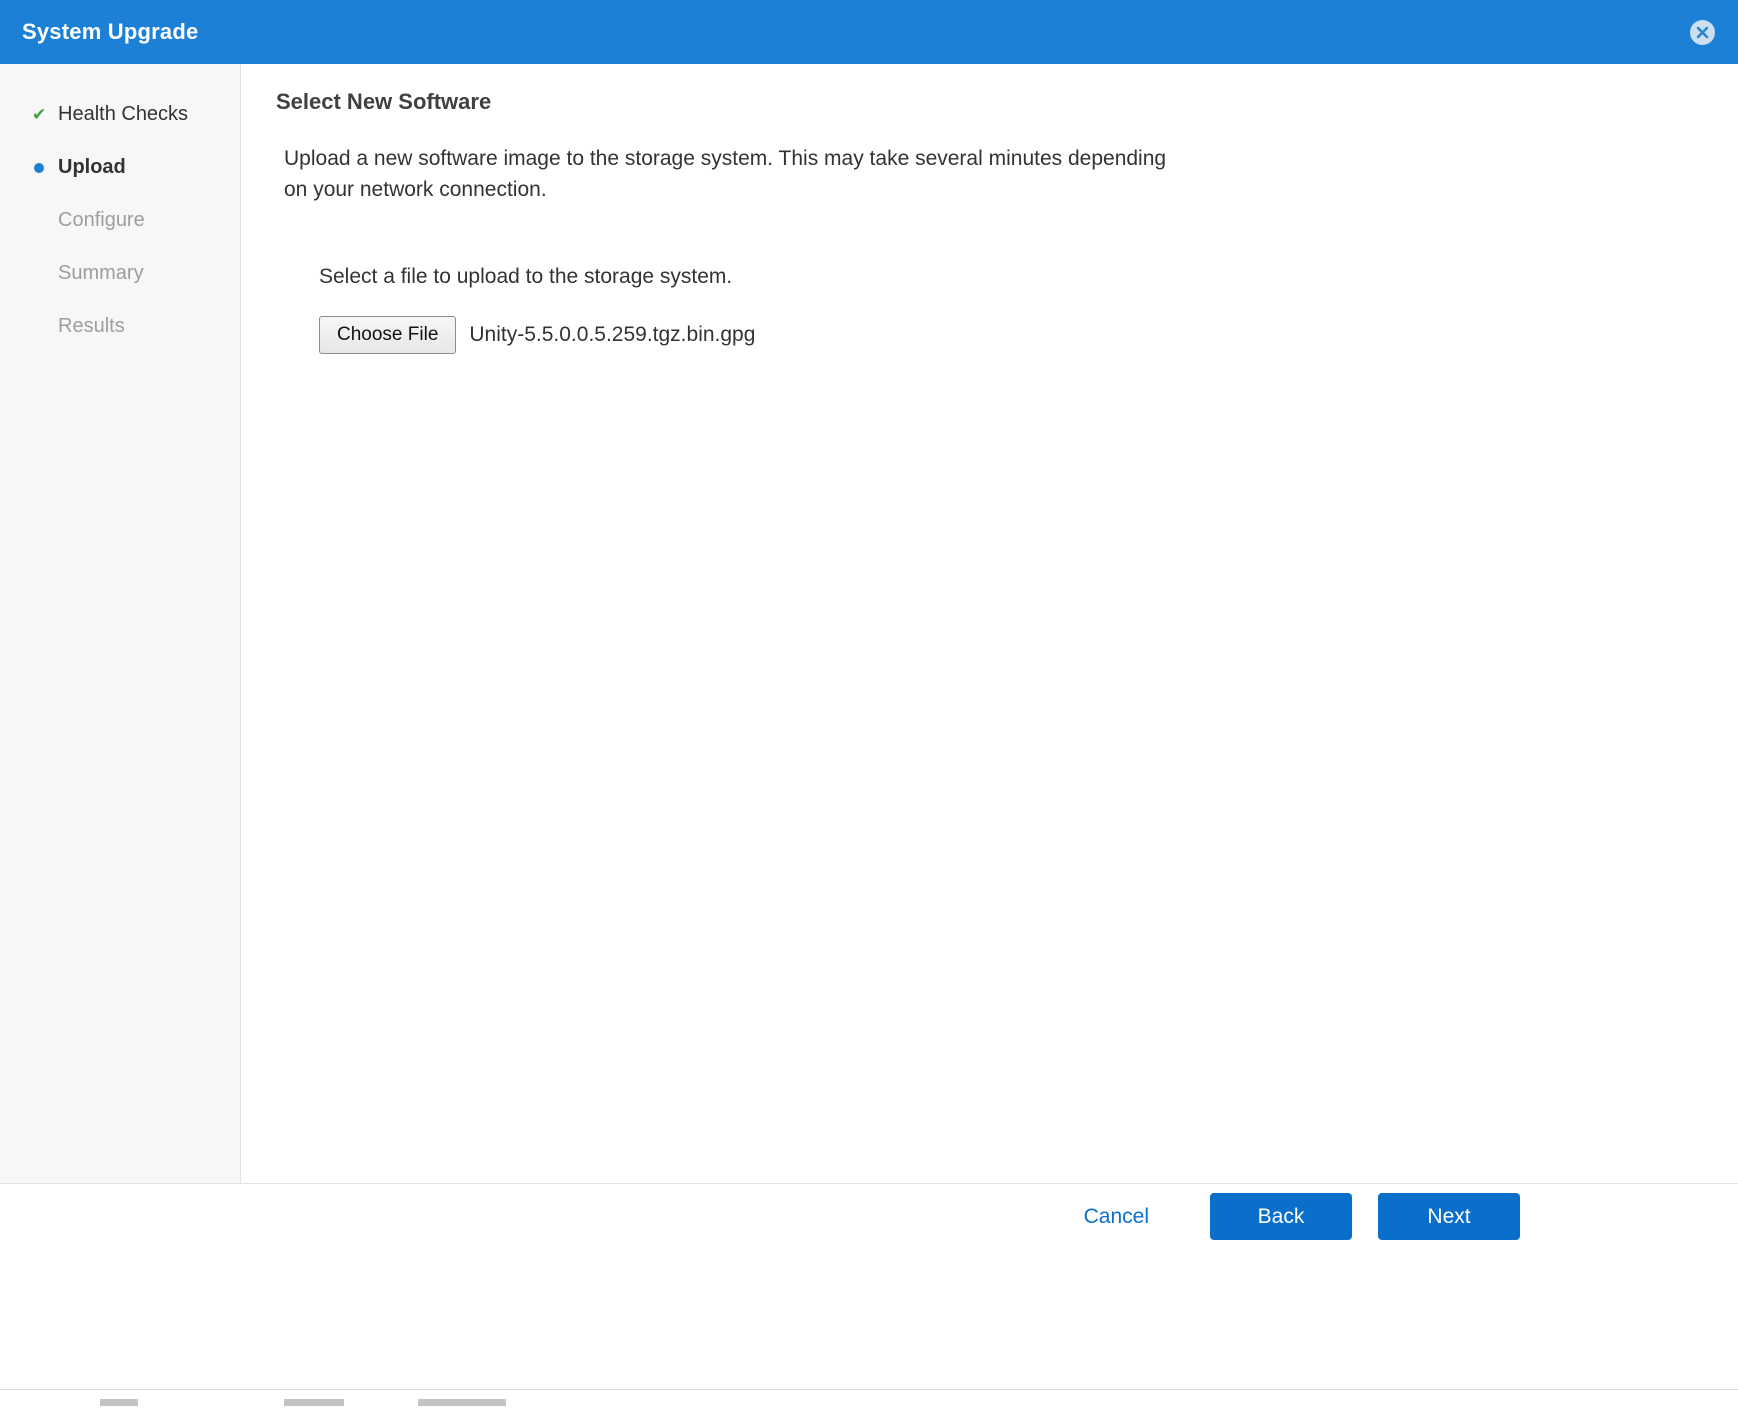  I want to click on step-label: Upload, so click(92, 167).